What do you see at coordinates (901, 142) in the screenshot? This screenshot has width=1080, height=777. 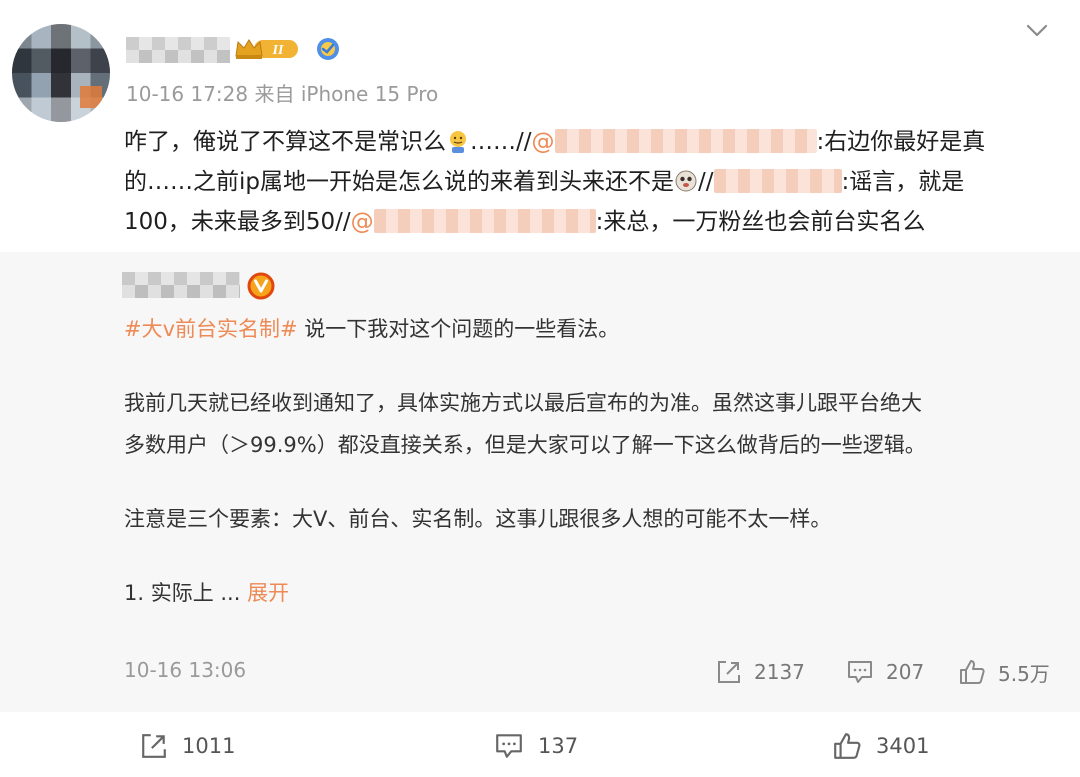 I see `repost-text-segment: :右边你最好是真` at bounding box center [901, 142].